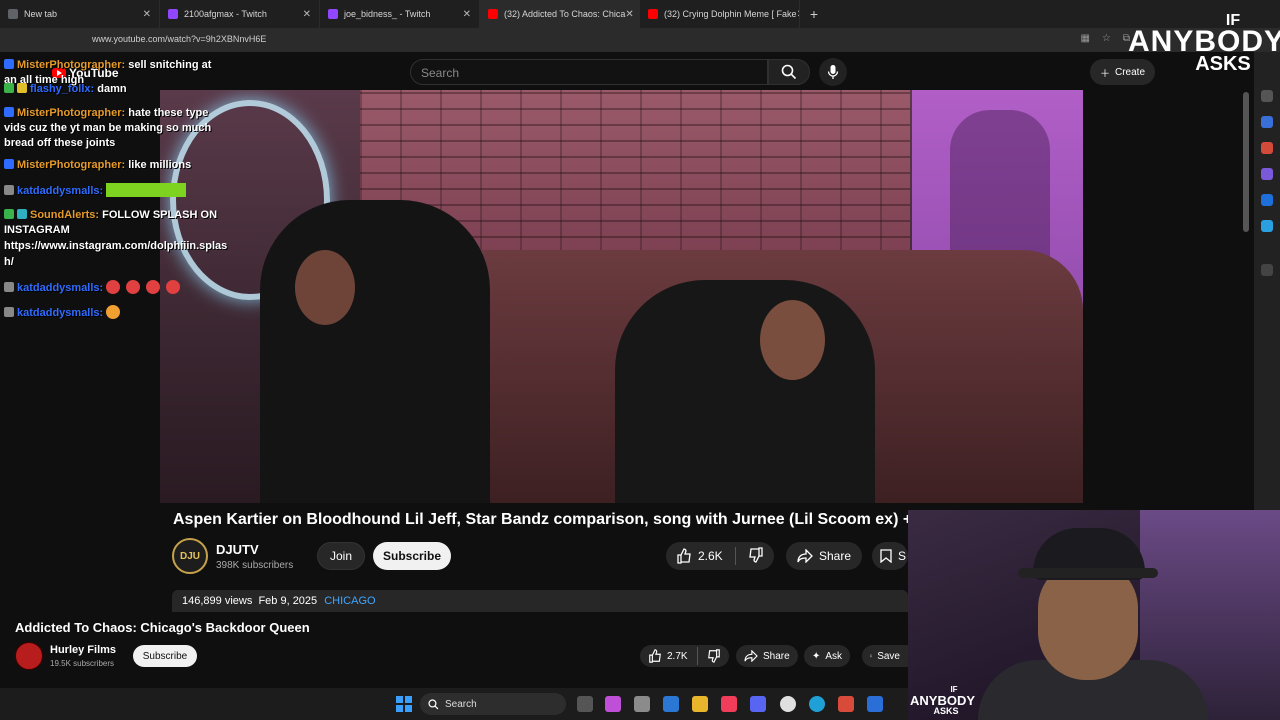 This screenshot has height=720, width=1280. I want to click on tab-label: joe_bidness_ - Twitch, so click(387, 14).